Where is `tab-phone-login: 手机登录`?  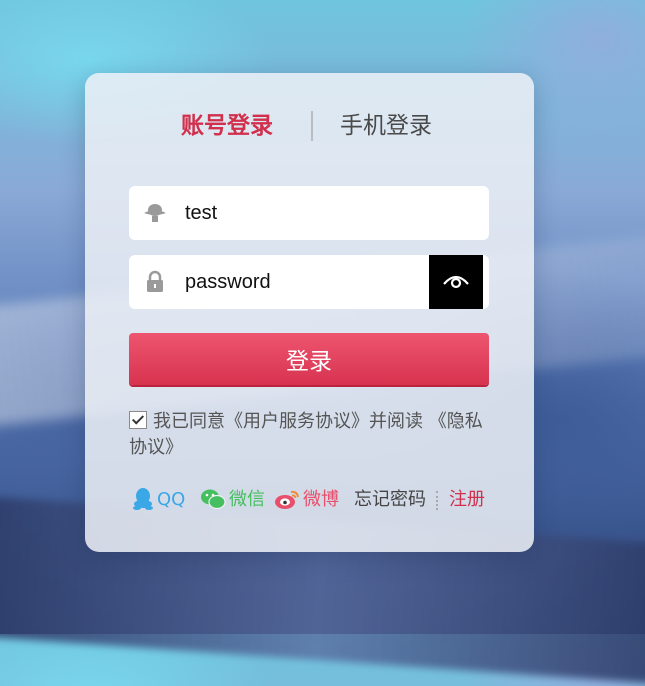 tab-phone-login: 手机登录 is located at coordinates (386, 126).